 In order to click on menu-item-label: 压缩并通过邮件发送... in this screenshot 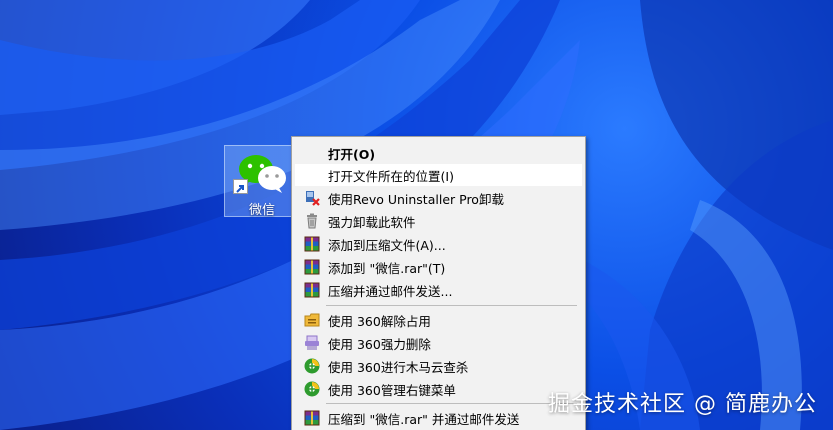, I will do `click(390, 291)`.